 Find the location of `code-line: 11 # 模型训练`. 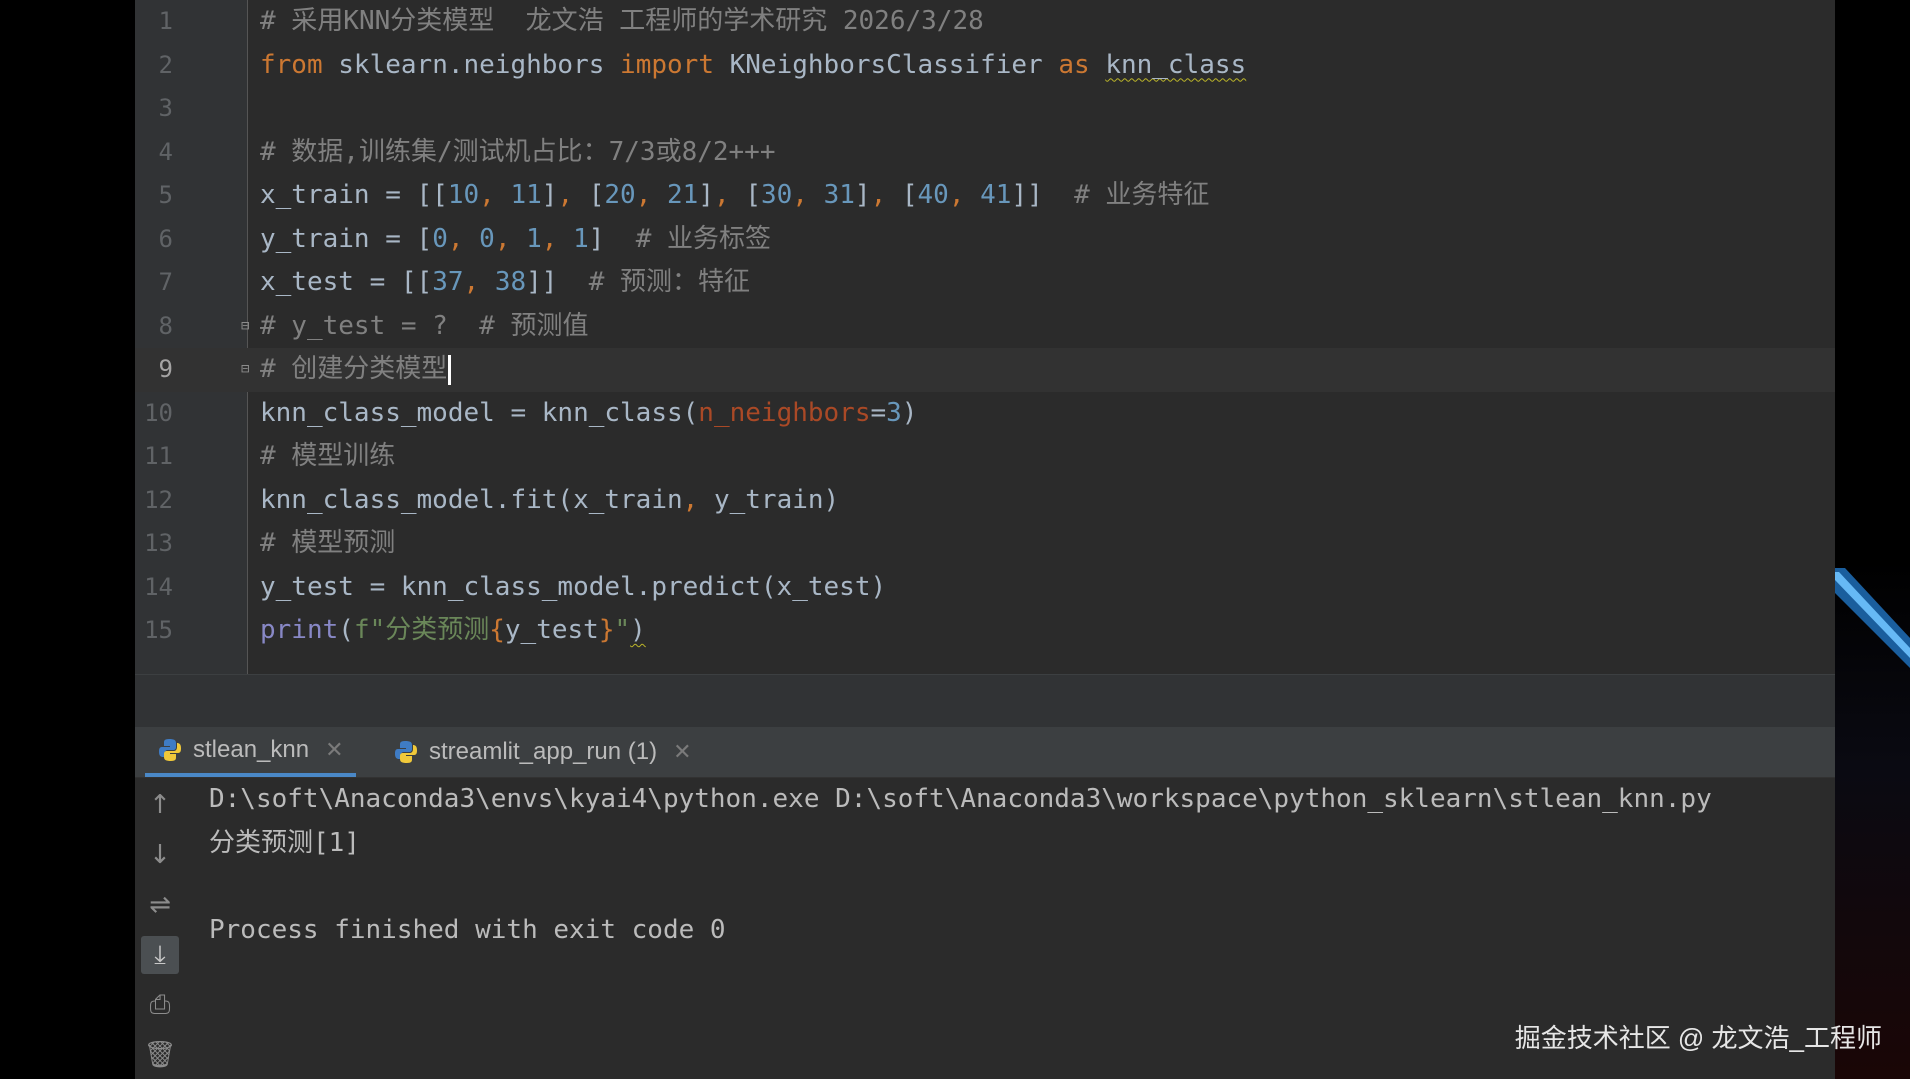

code-line: 11 # 模型训练 is located at coordinates (985, 457).